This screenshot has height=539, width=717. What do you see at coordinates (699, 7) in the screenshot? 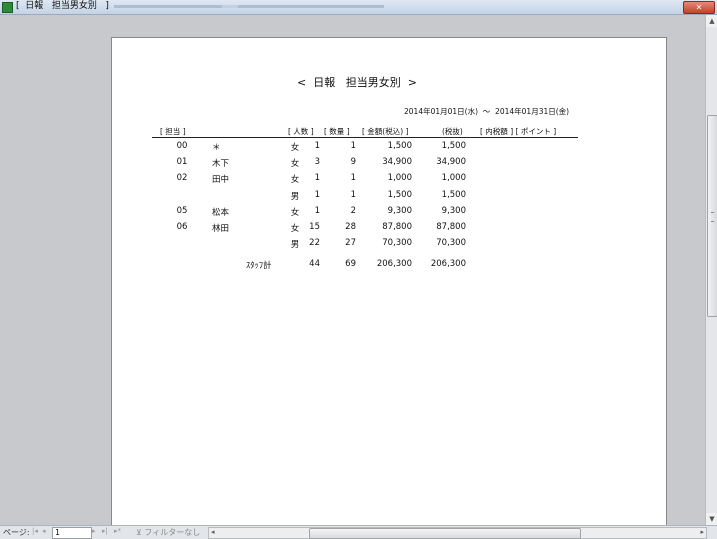
I see `close-button: ✕` at bounding box center [699, 7].